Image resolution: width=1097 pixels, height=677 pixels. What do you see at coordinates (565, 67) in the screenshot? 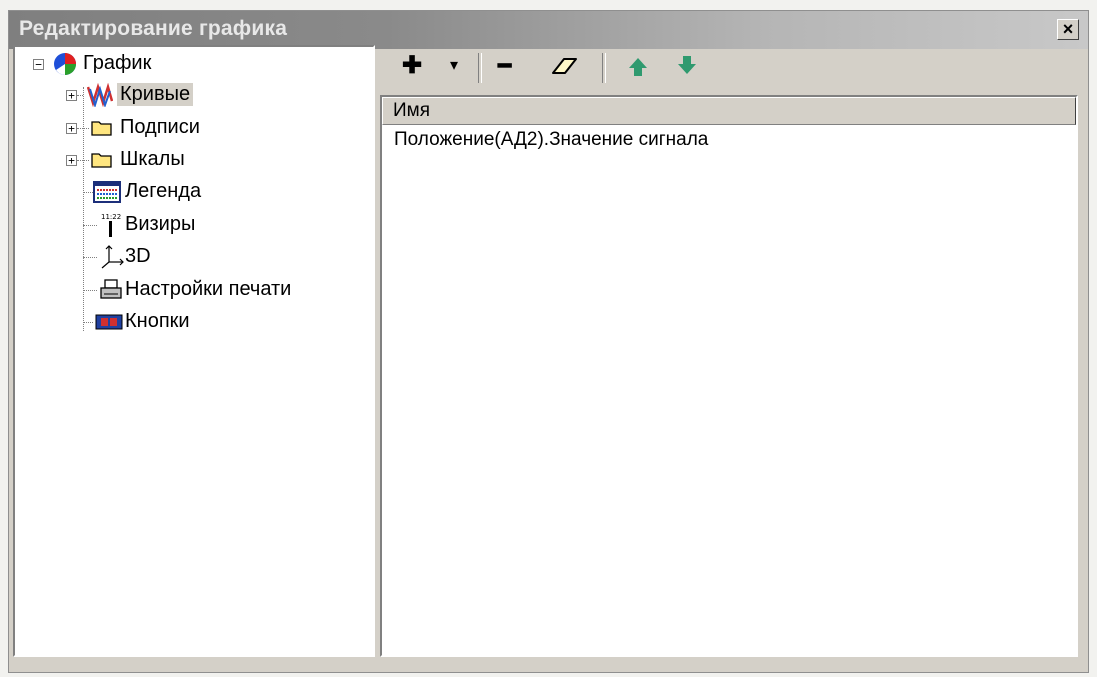
I see `eraser-icon` at bounding box center [565, 67].